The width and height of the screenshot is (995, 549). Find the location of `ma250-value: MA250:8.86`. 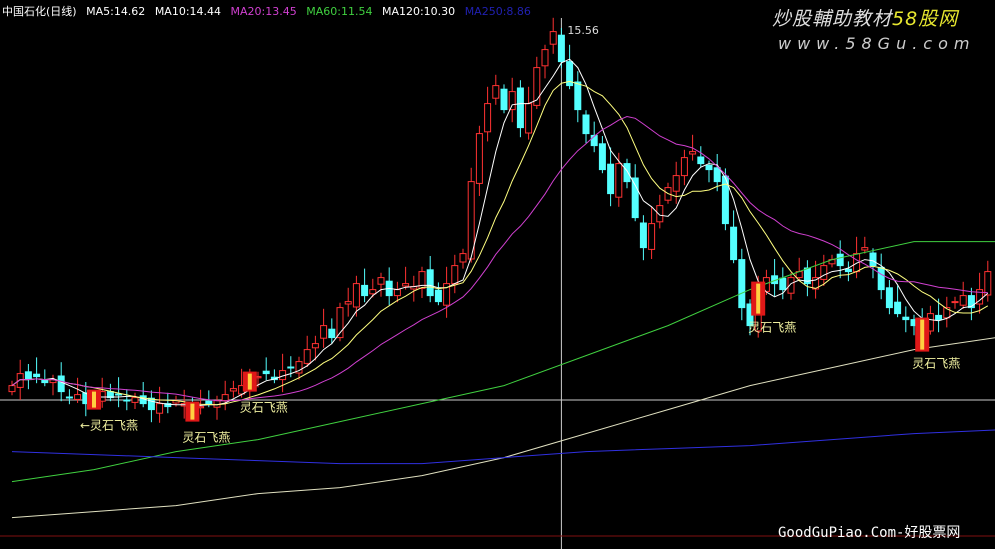

ma250-value: MA250:8.86 is located at coordinates (497, 11).